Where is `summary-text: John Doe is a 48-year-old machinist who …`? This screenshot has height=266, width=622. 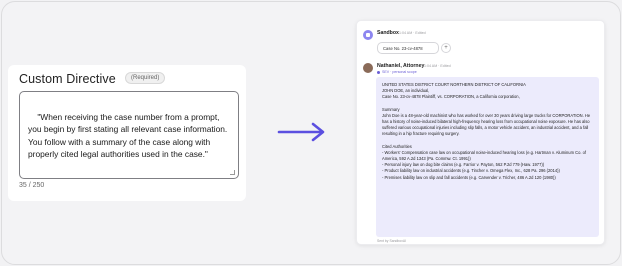
summary-text: John Doe is a 48-year-old machinist who … is located at coordinates (487, 124).